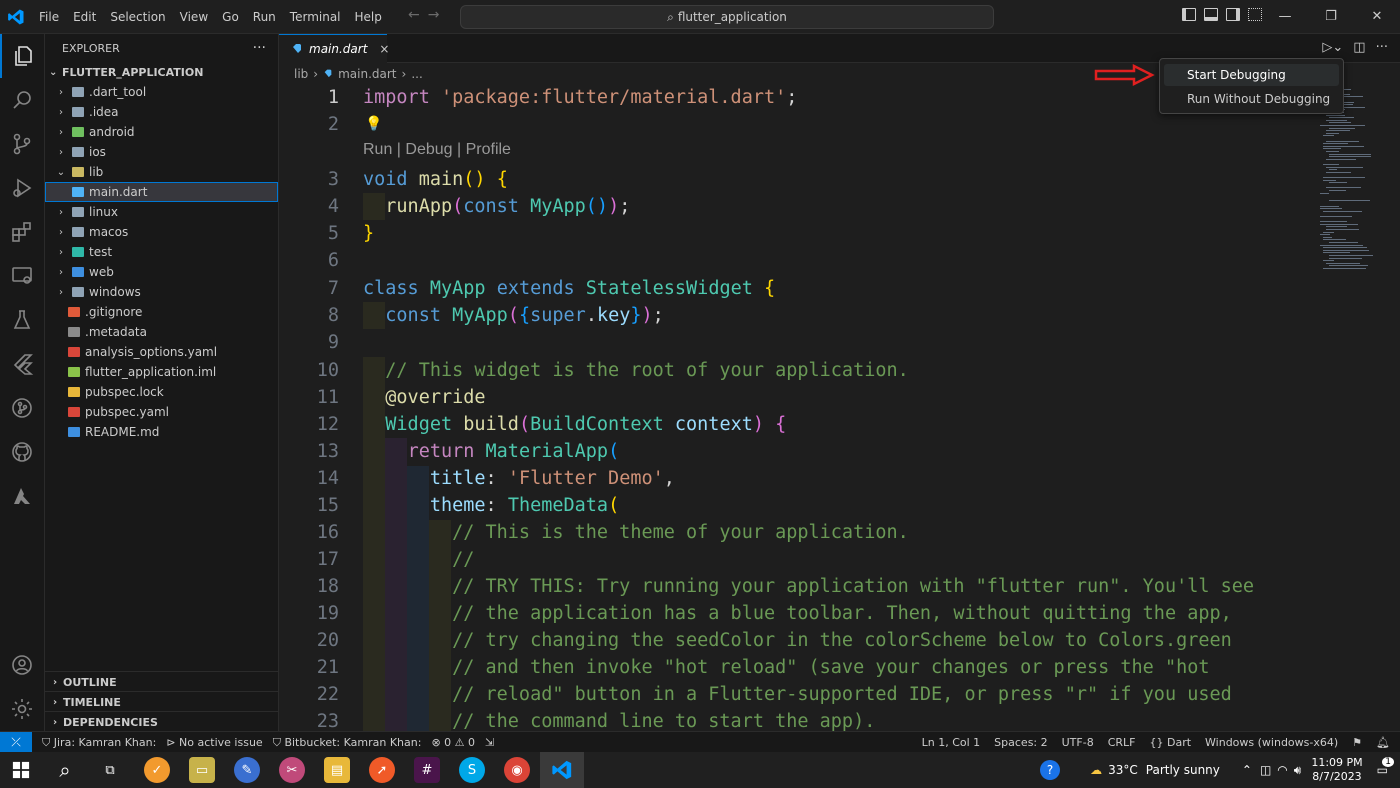  I want to click on problems-status: ⊗ 0 ⚠ 0, so click(453, 742).